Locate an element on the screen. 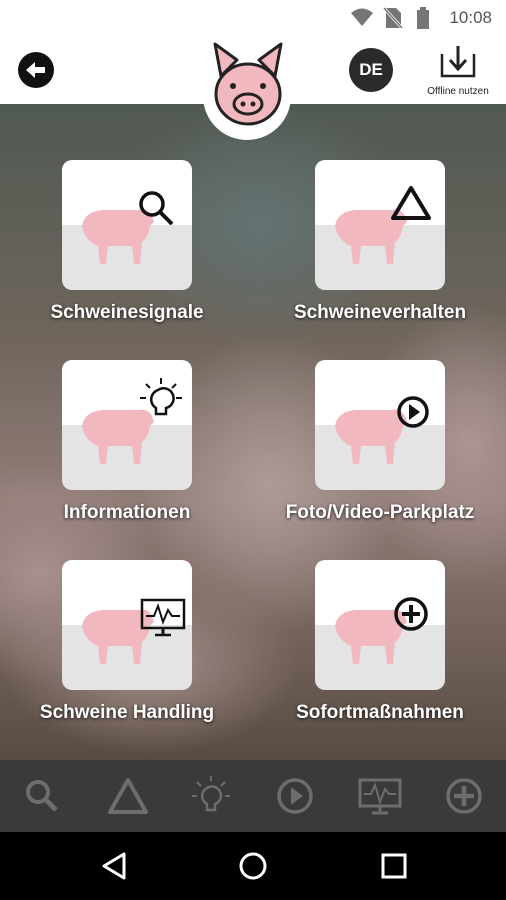 This screenshot has height=900, width=506. status-bar: 10:08 is located at coordinates (253, 18).